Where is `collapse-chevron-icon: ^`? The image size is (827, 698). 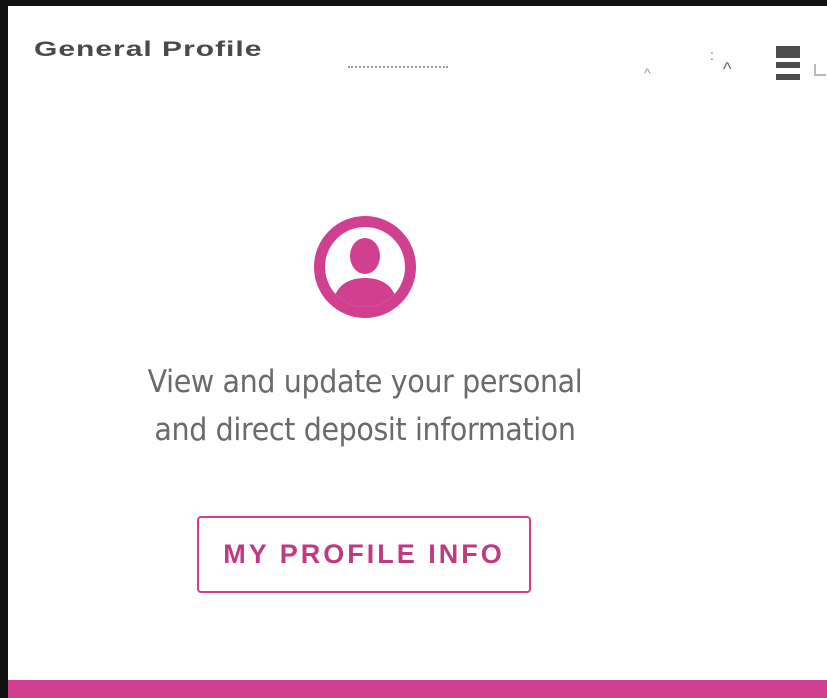
collapse-chevron-icon: ^ is located at coordinates (727, 69).